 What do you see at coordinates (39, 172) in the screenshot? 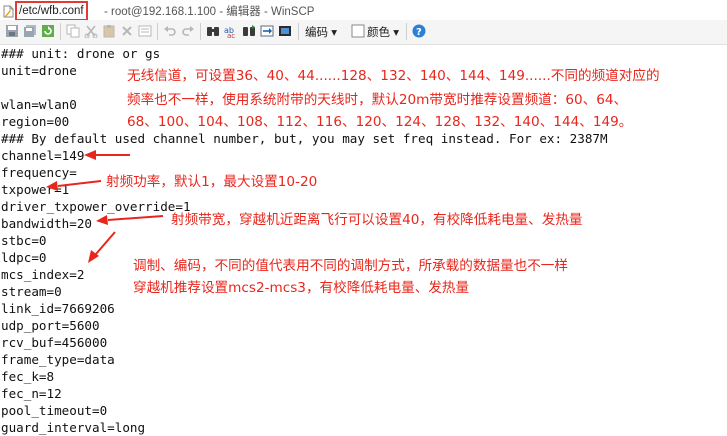
I see `code-line: frequency=` at bounding box center [39, 172].